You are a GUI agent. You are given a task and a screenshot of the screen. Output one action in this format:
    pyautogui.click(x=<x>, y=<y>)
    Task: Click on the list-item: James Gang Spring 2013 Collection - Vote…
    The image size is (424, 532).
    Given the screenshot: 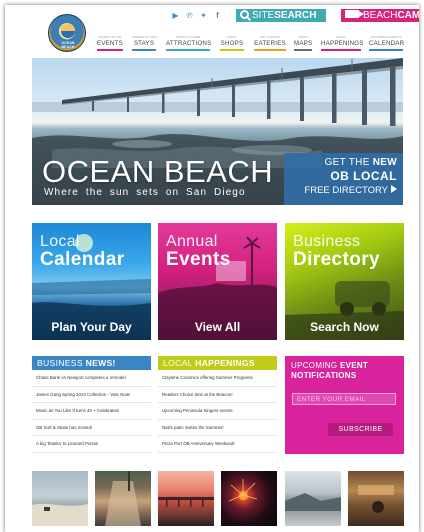 What is the action you would take?
    pyautogui.click(x=91, y=395)
    